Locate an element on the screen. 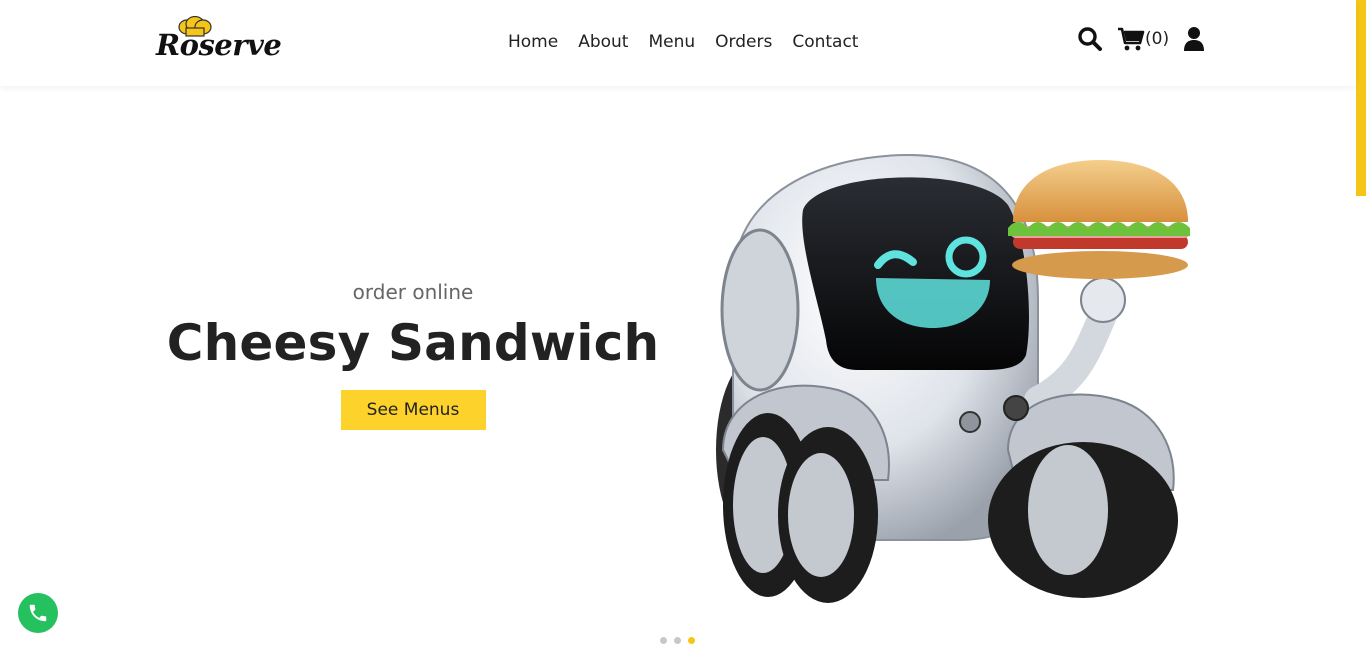 Image resolution: width=1366 pixels, height=653 pixels. main-nav: Home About Menu Orders Contact is located at coordinates (693, 42).